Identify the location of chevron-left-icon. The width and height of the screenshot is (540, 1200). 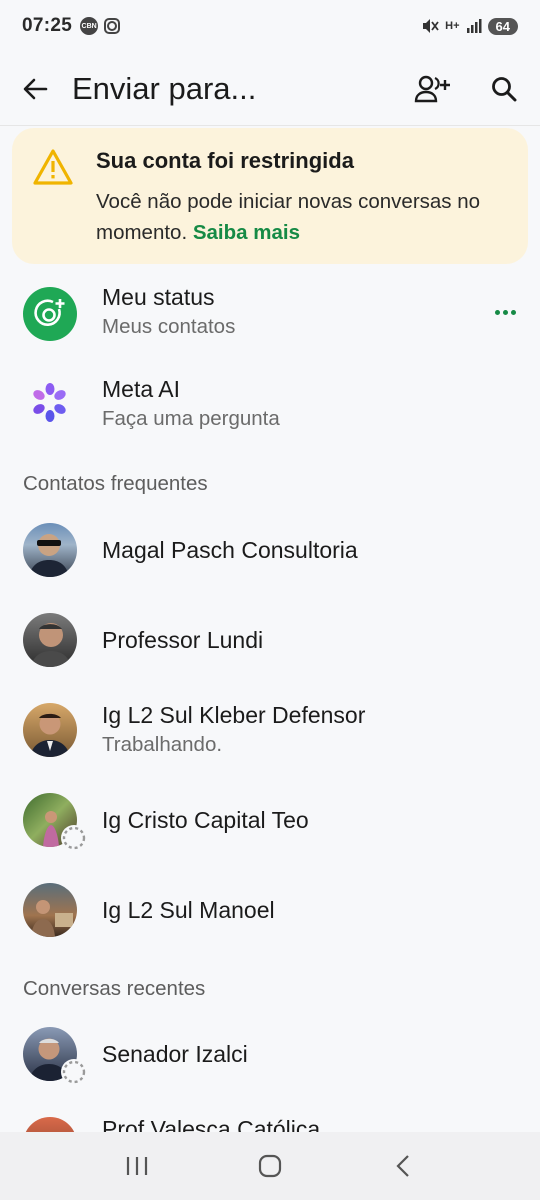
(403, 1166).